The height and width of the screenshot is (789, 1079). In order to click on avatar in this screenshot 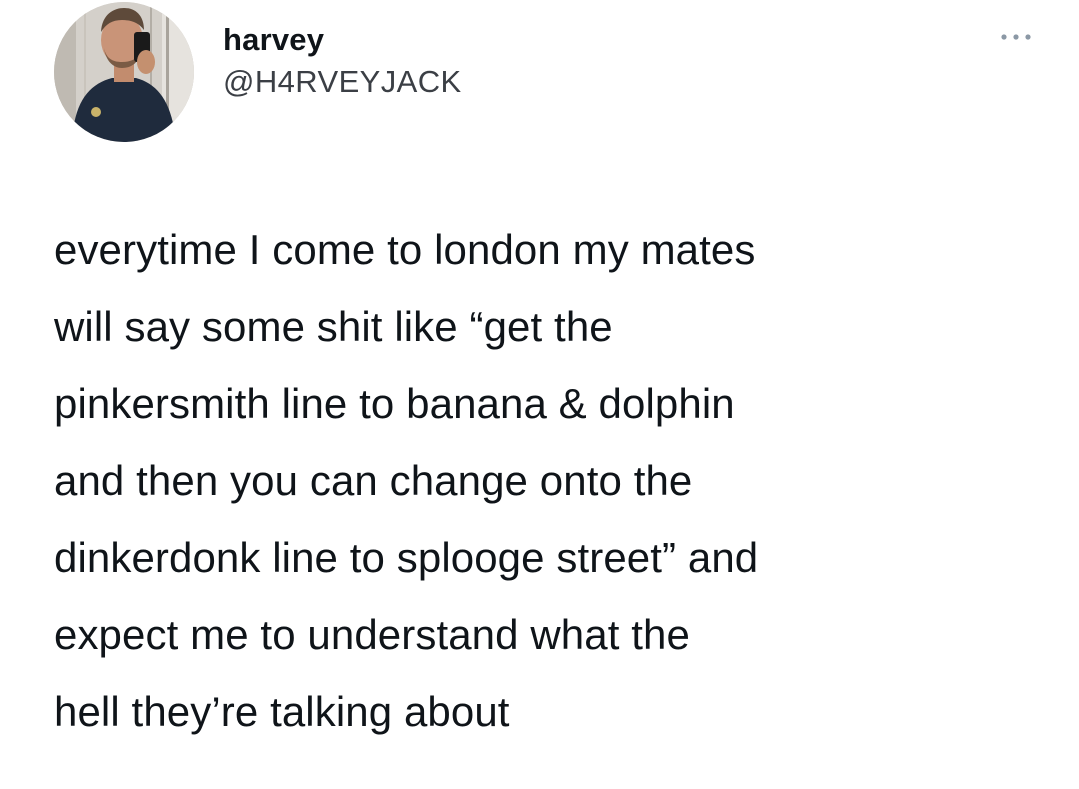, I will do `click(124, 72)`.